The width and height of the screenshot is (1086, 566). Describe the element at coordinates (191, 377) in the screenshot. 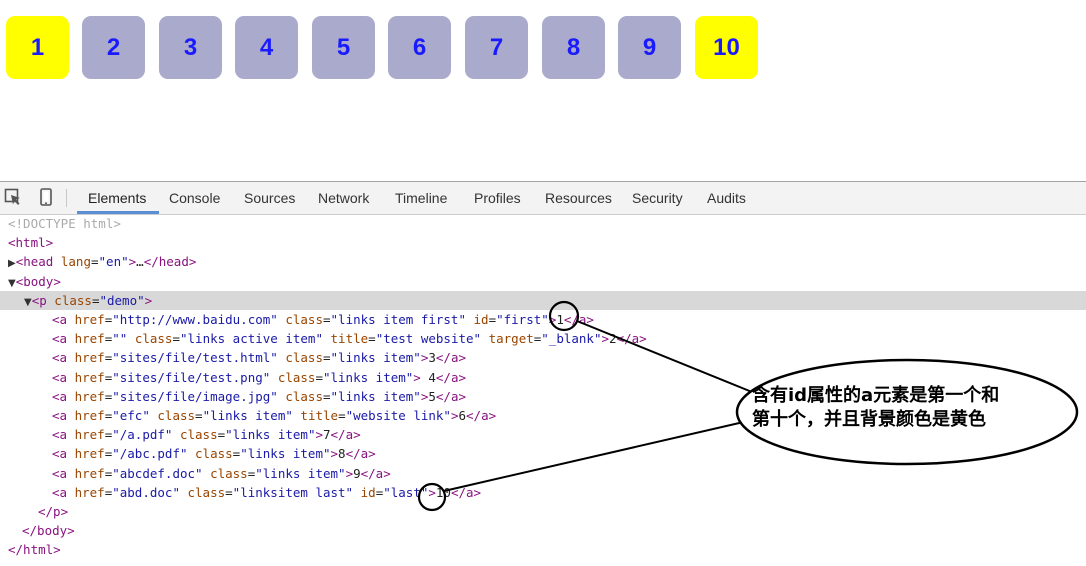

I see `attr-value: "sites/file/test.png"` at that location.